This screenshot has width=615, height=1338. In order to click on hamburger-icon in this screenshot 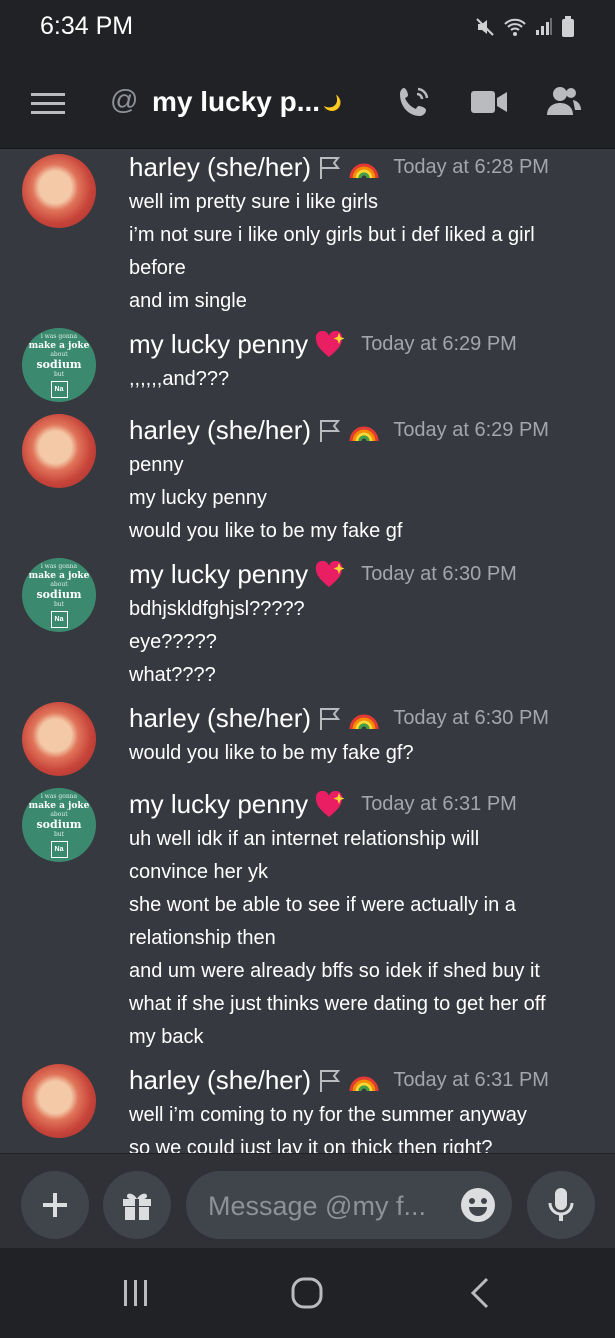, I will do `click(48, 104)`.